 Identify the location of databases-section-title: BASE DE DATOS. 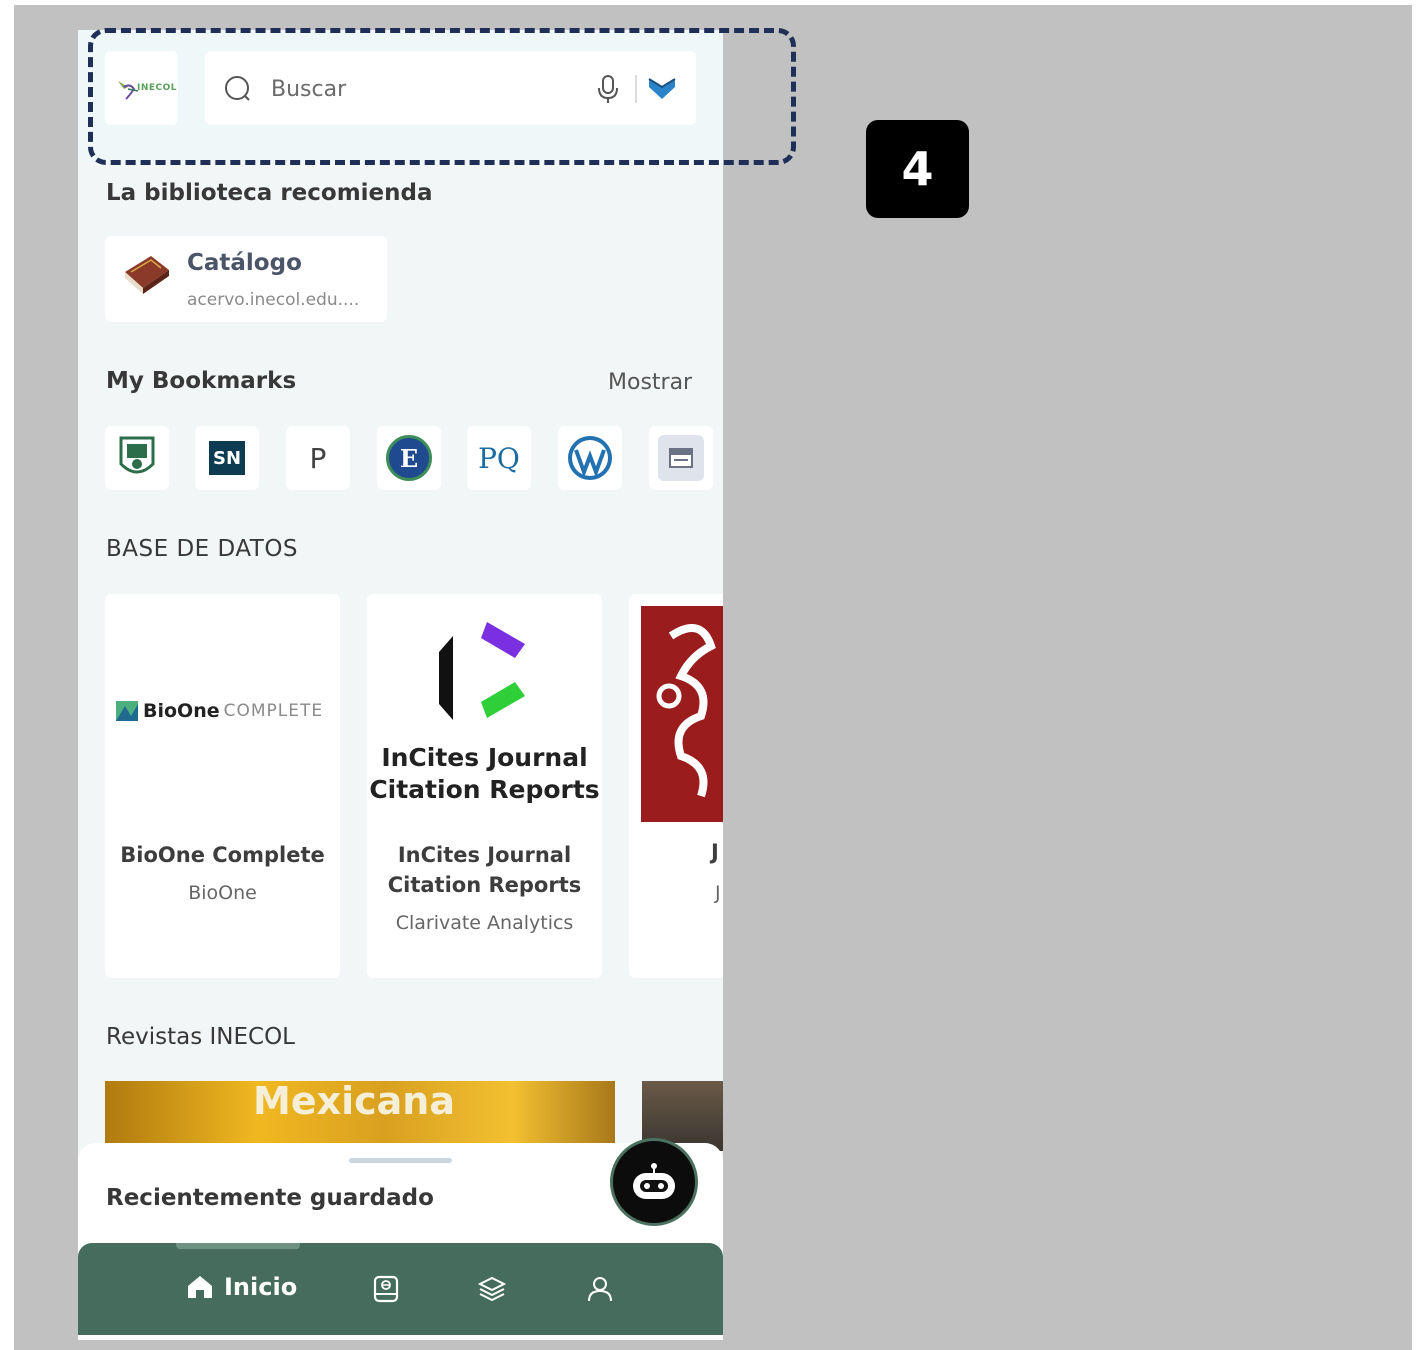
(202, 549).